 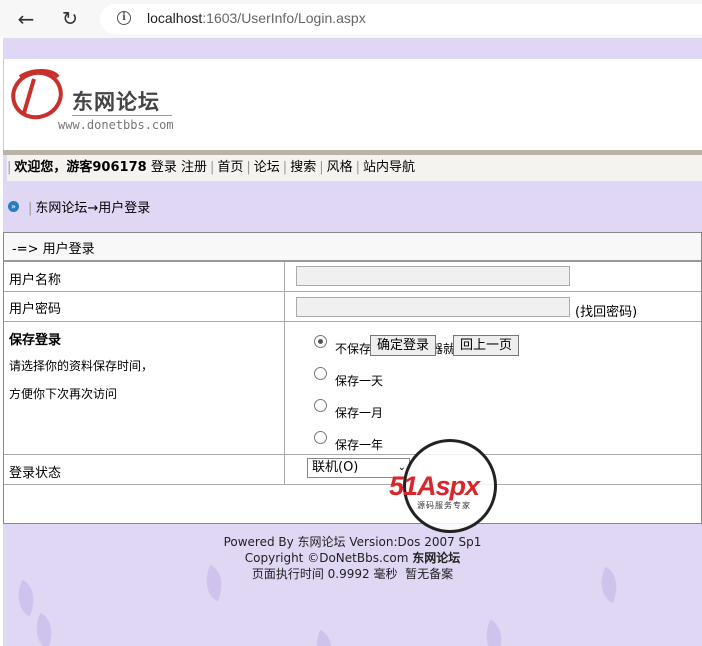 I want to click on reload-icon: ↻, so click(x=70, y=19).